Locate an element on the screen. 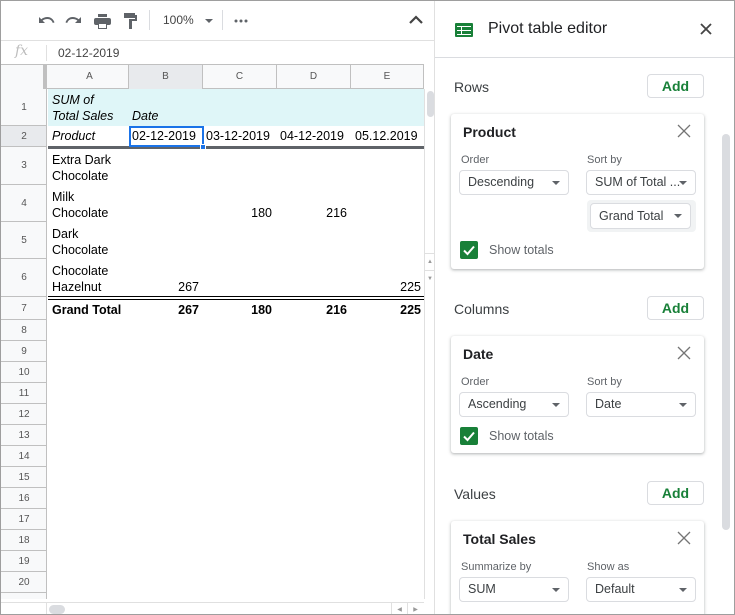 The image size is (735, 615). column-field-title: Date is located at coordinates (478, 354).